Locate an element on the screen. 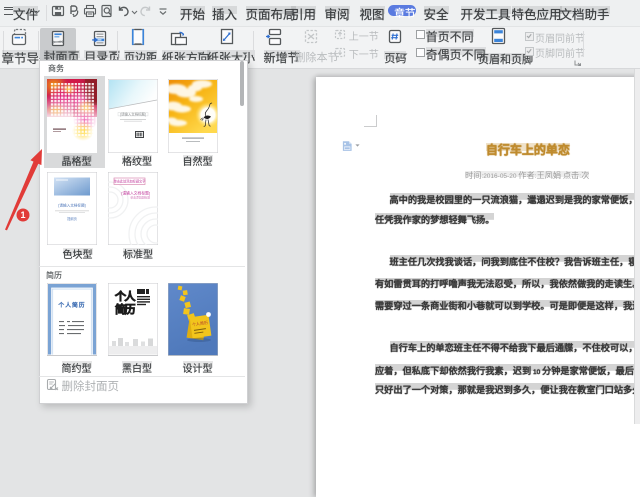 The image size is (640, 497). svg-text: 1 is located at coordinates (22, 215).